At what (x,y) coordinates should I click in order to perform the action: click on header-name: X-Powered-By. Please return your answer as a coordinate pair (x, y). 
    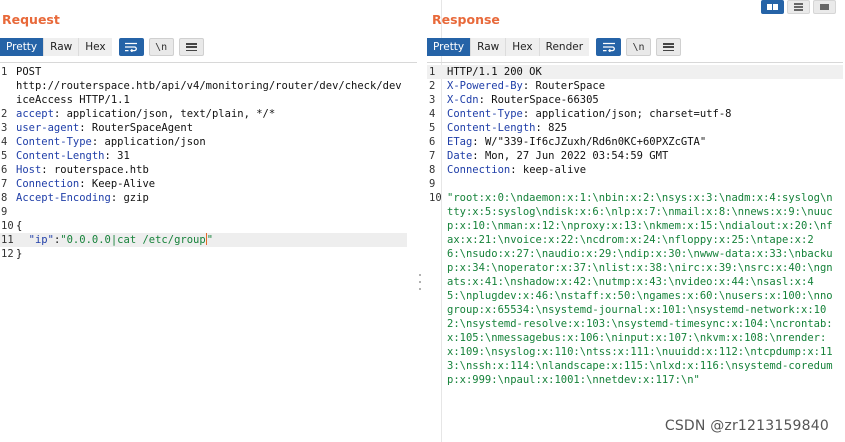
    Looking at the image, I should click on (485, 86).